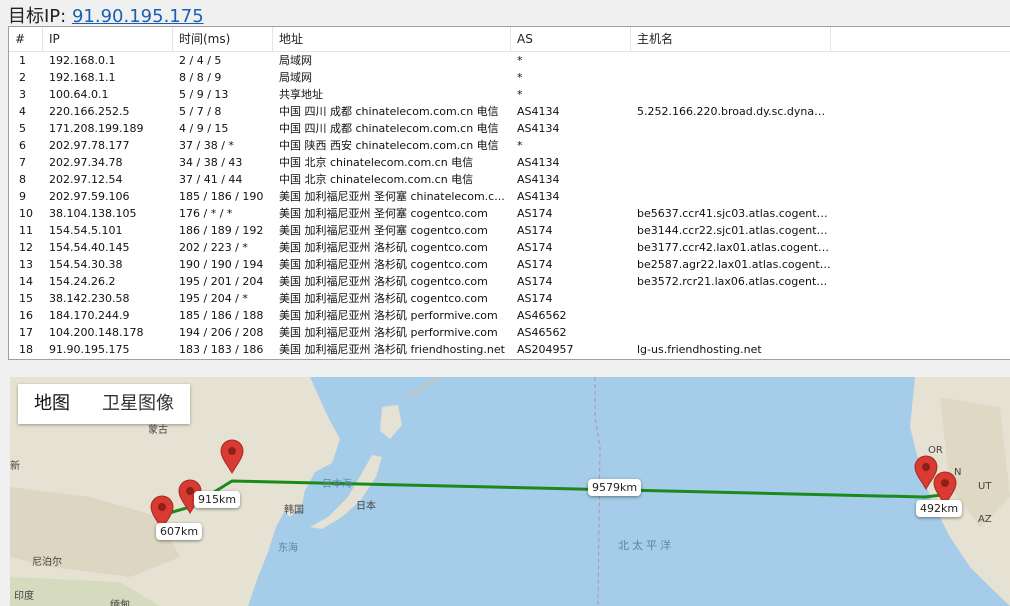 This screenshot has width=1010, height=606. What do you see at coordinates (571, 39) in the screenshot?
I see `column-header-as: AS` at bounding box center [571, 39].